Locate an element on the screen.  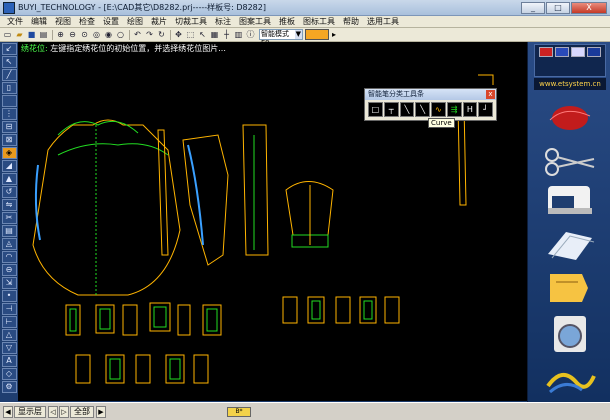
ruler-icon: ◇ is located at coordinates (9, 374).